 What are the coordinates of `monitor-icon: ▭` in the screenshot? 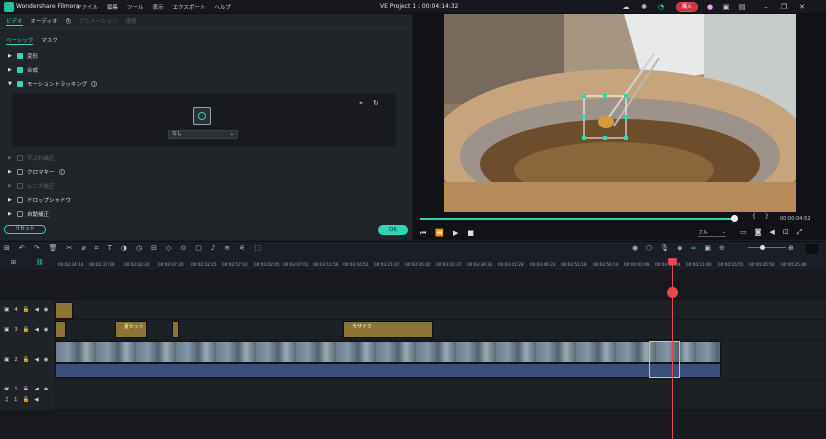 It's located at (743, 232).